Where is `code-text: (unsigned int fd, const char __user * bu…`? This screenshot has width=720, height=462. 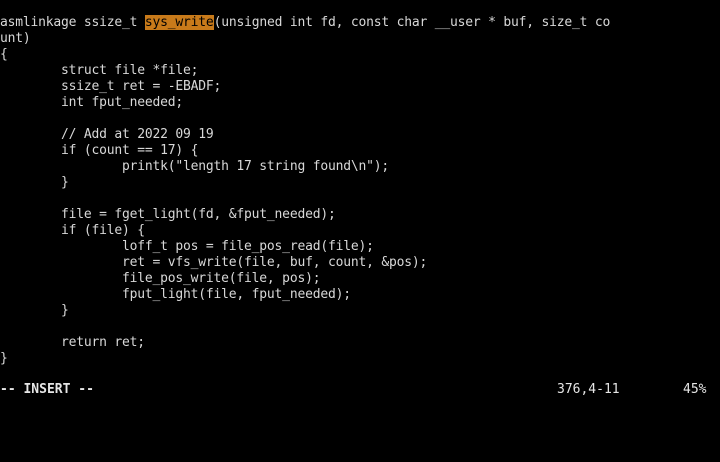
code-text: (unsigned int fd, const char __user * bu… is located at coordinates (412, 22).